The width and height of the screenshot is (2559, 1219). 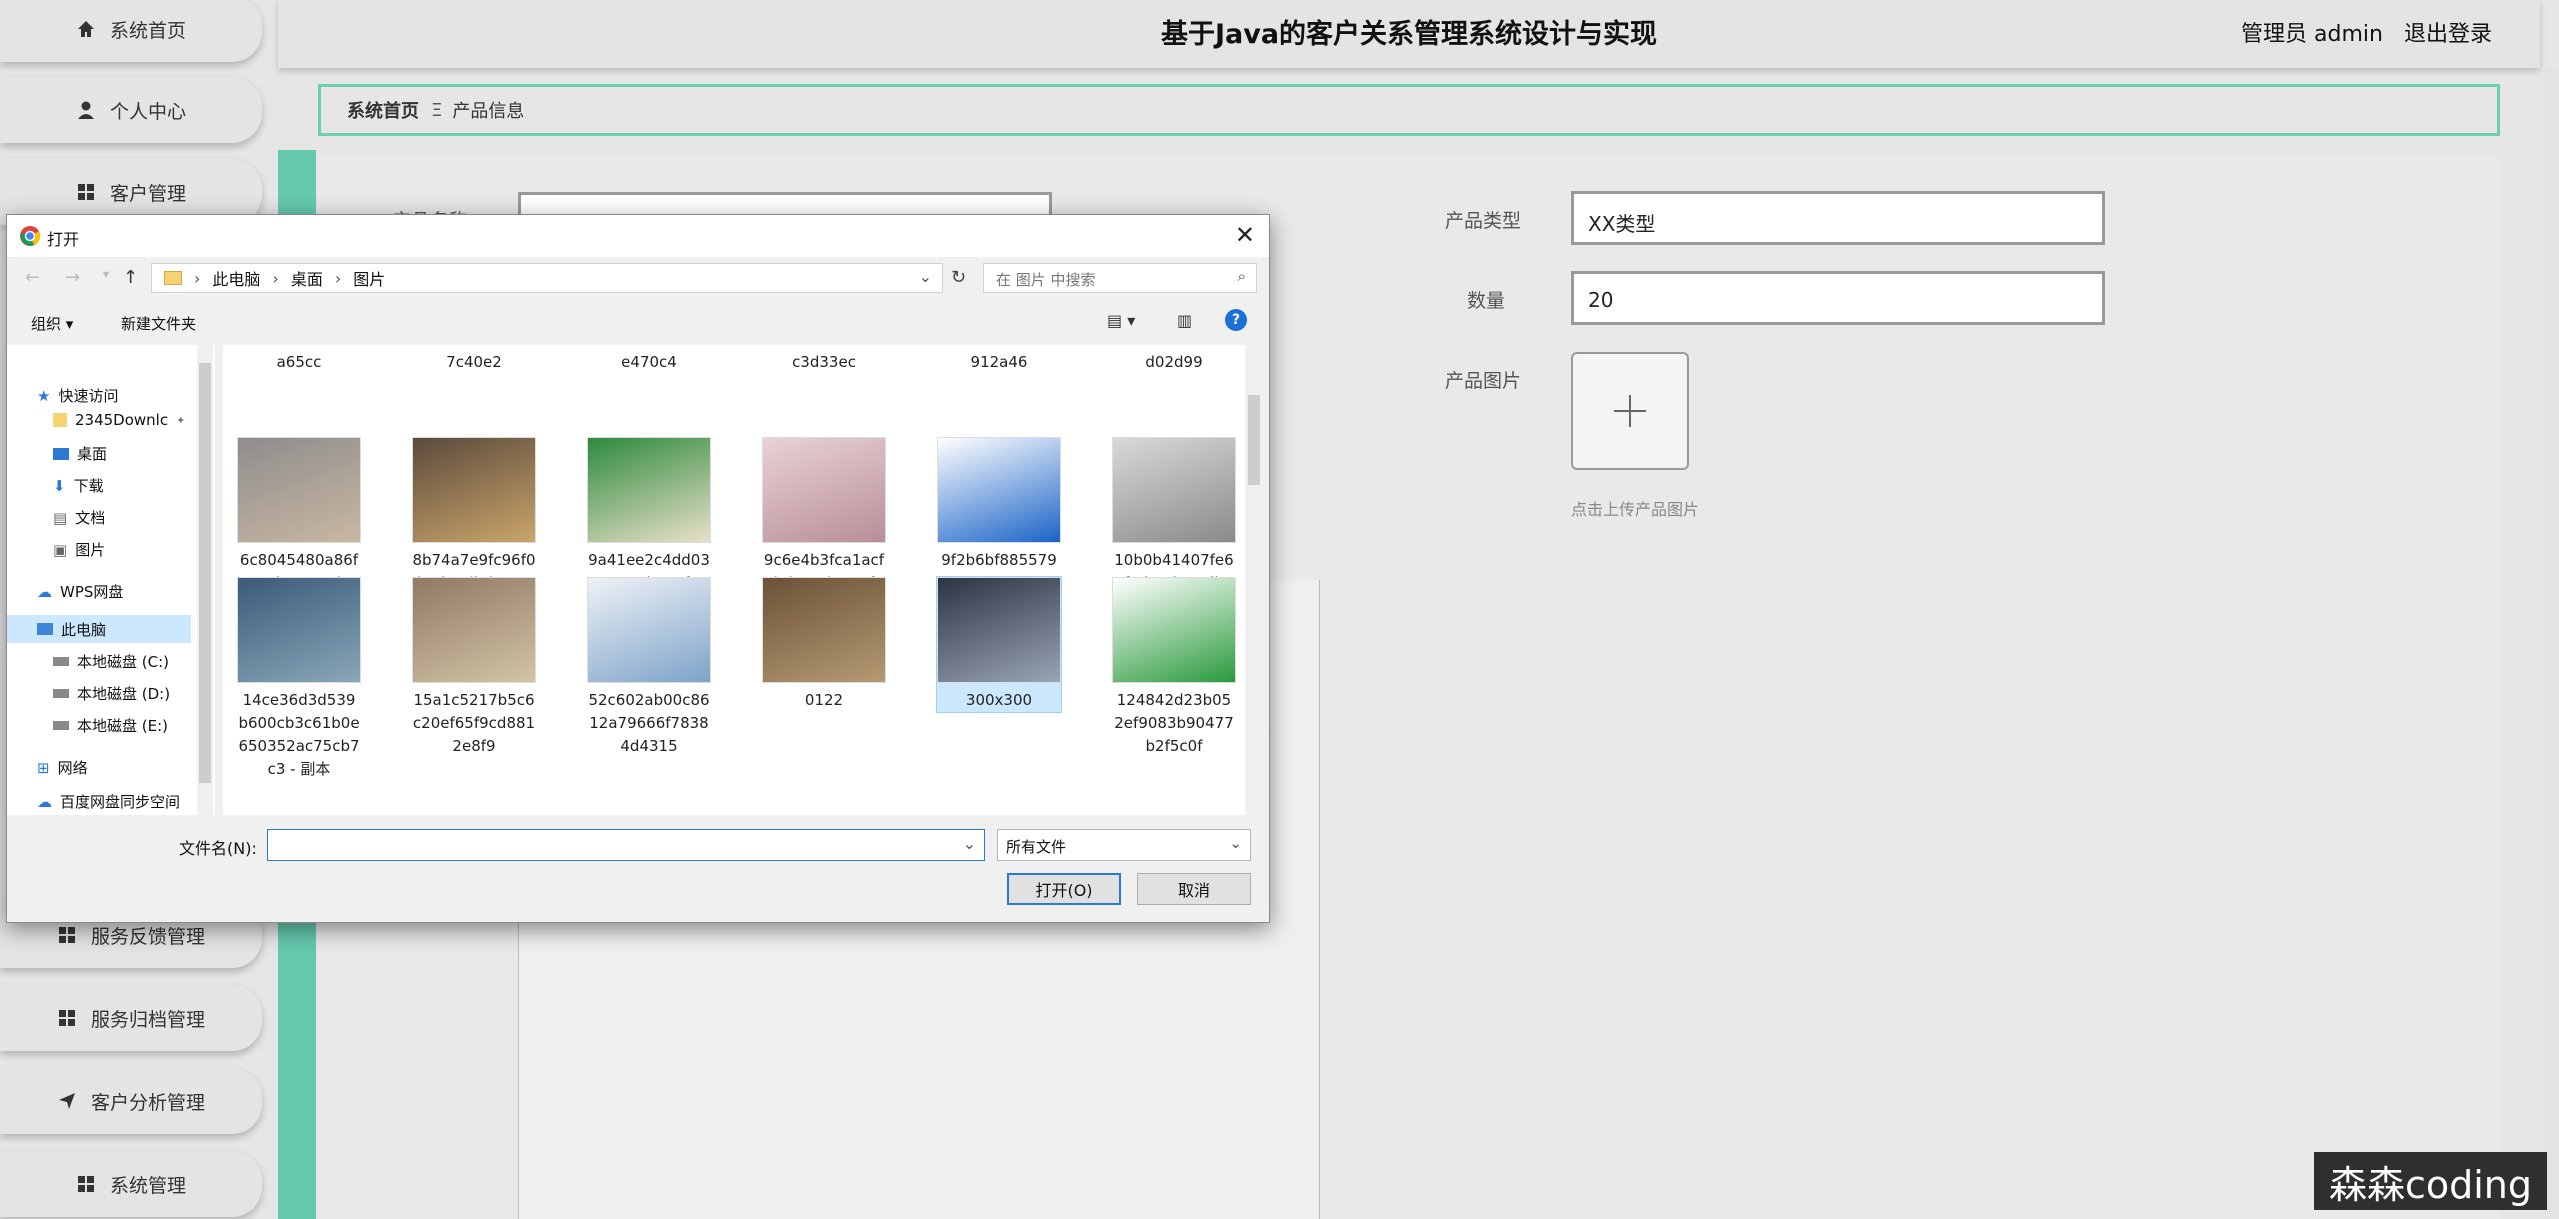 I want to click on file-name: c3d33ec, so click(x=824, y=362).